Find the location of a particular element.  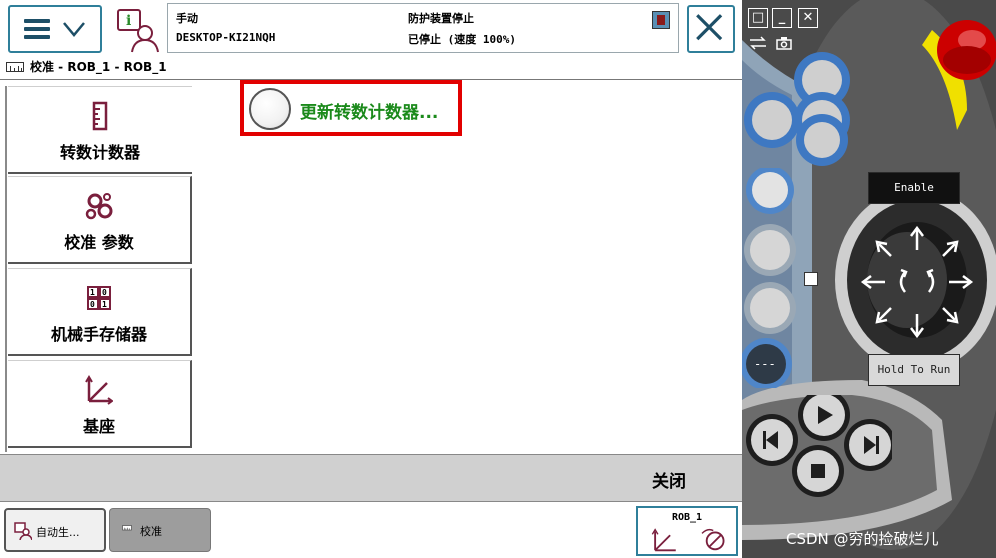

select-mechanical-unit-button is located at coordinates (770, 194).